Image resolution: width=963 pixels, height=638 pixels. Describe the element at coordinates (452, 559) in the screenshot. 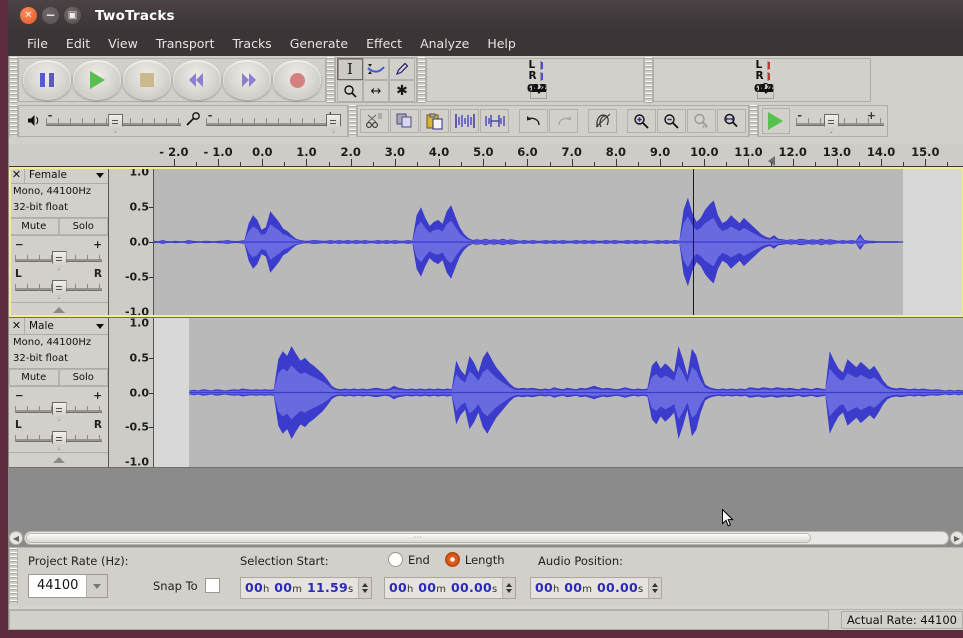

I see `length-radio` at that location.